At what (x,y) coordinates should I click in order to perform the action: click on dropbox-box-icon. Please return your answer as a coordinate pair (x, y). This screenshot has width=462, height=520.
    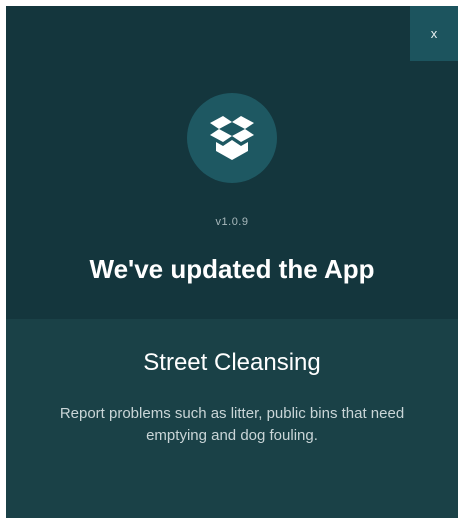
    Looking at the image, I should click on (232, 138).